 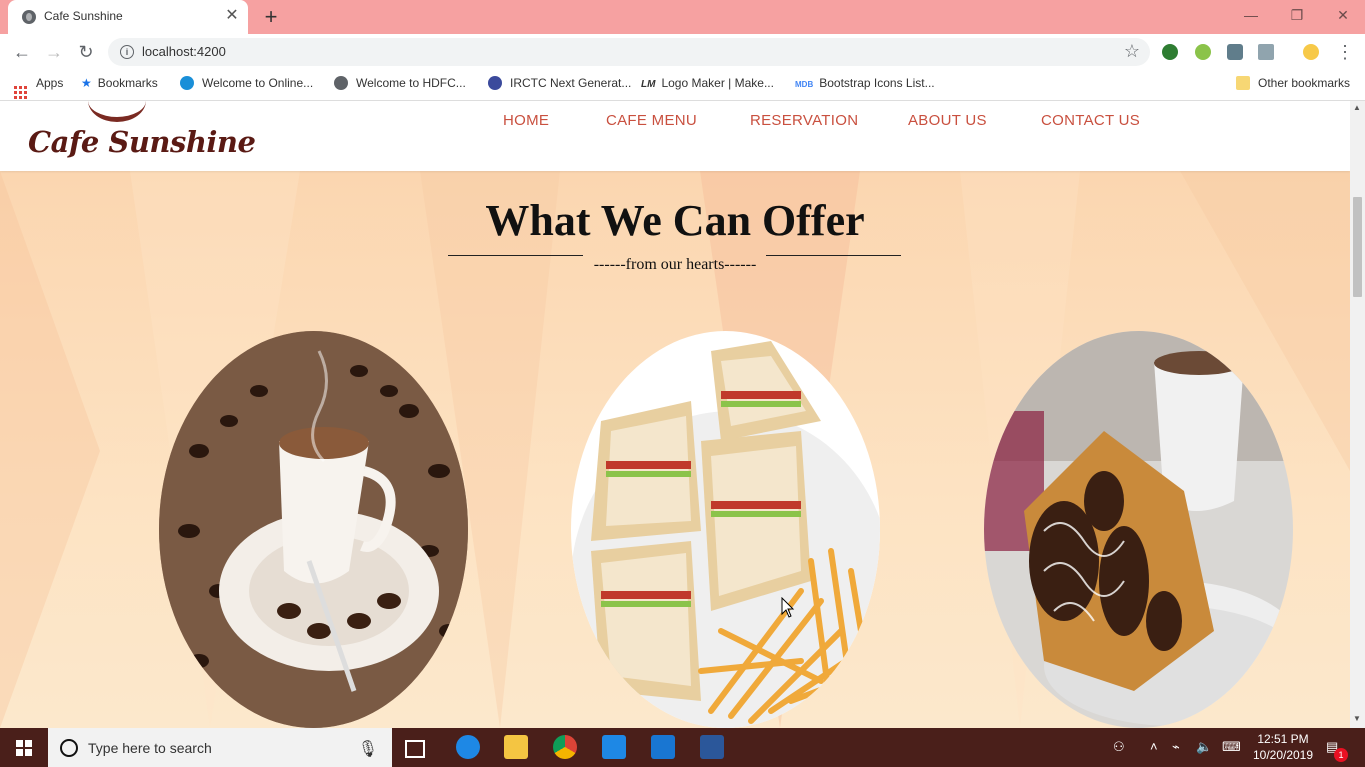 I want to click on bookmark-apps: Apps, so click(x=38, y=87).